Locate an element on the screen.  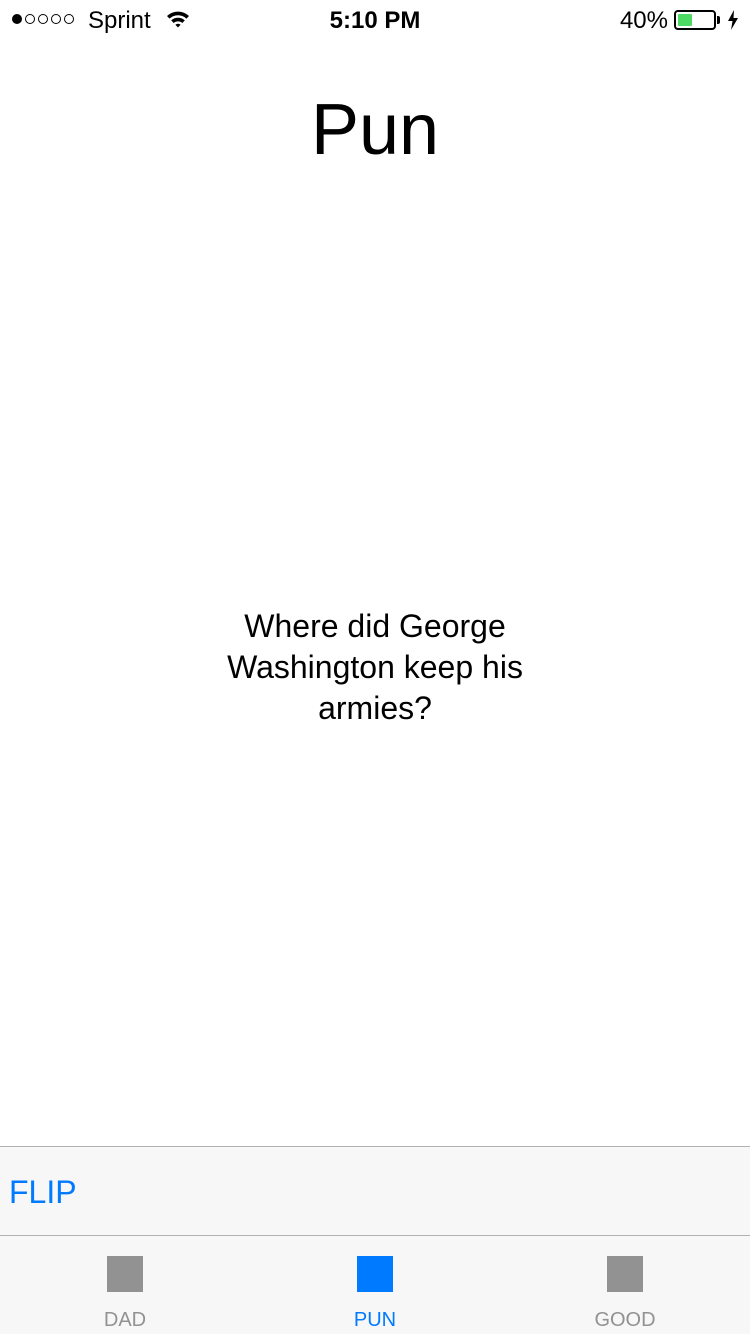
battery-level-fill is located at coordinates (685, 20).